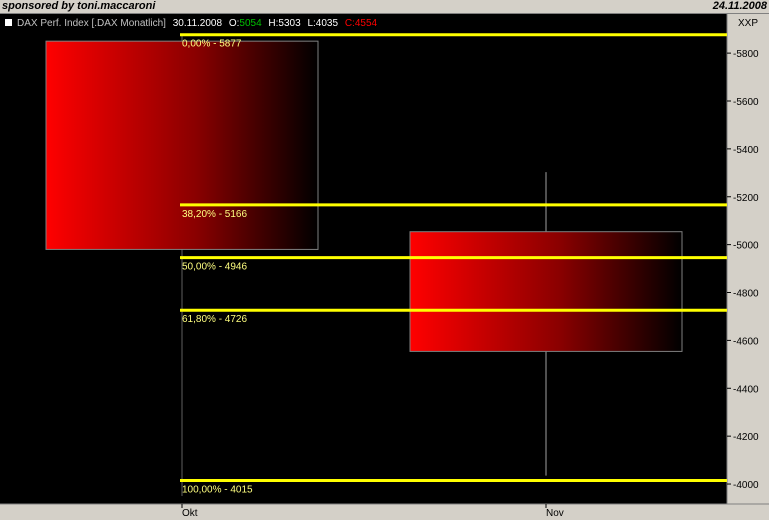 The image size is (769, 520). What do you see at coordinates (746, 341) in the screenshot?
I see `y-tick-label: -4600` at bounding box center [746, 341].